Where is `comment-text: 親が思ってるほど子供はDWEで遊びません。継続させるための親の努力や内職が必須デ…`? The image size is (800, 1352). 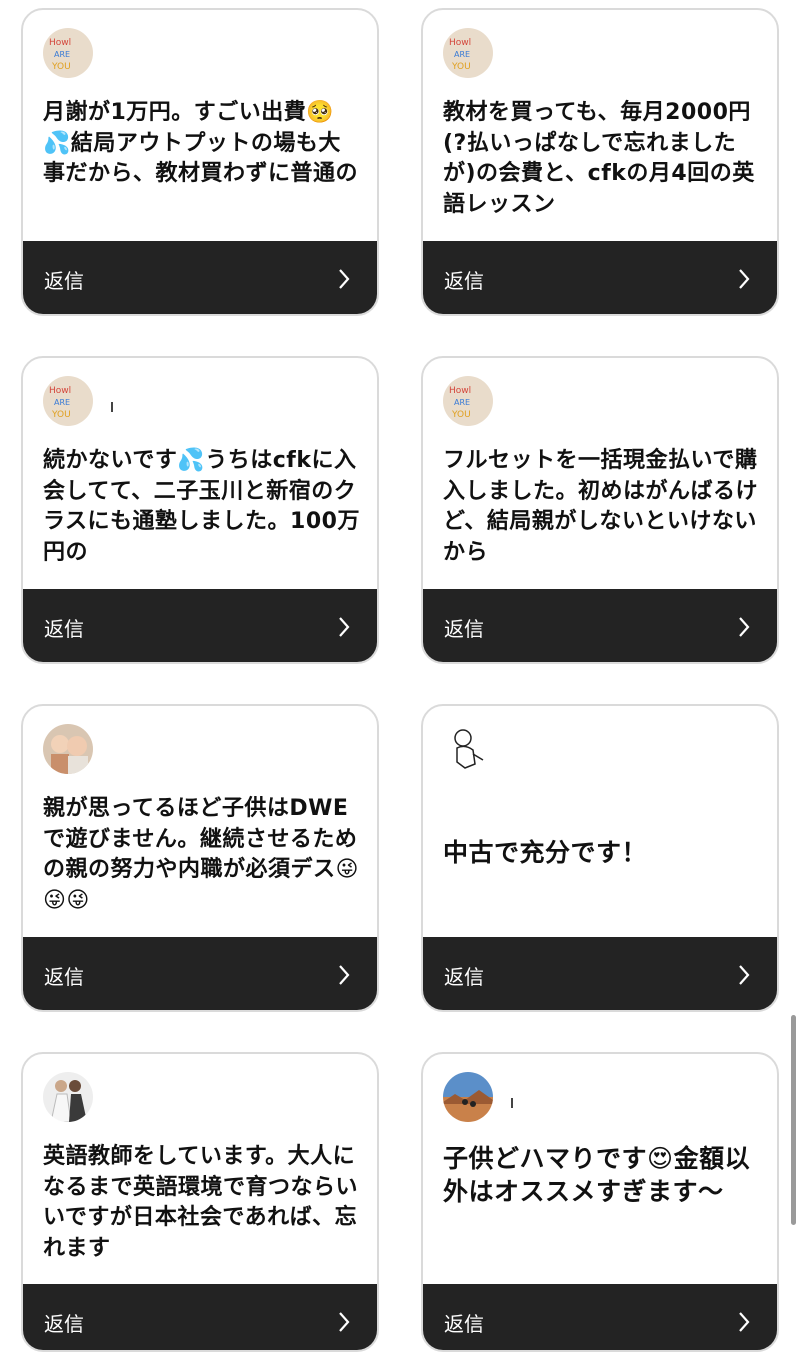 comment-text: 親が思ってるほど子供はDWEで遊びません。継続させるための親の努力や内職が必須デ… is located at coordinates (201, 854).